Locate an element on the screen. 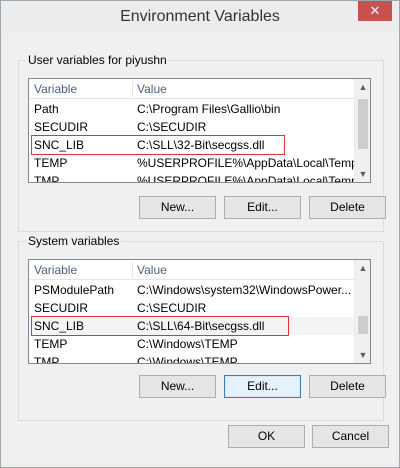  cancel-button: Cancel is located at coordinates (350, 436).